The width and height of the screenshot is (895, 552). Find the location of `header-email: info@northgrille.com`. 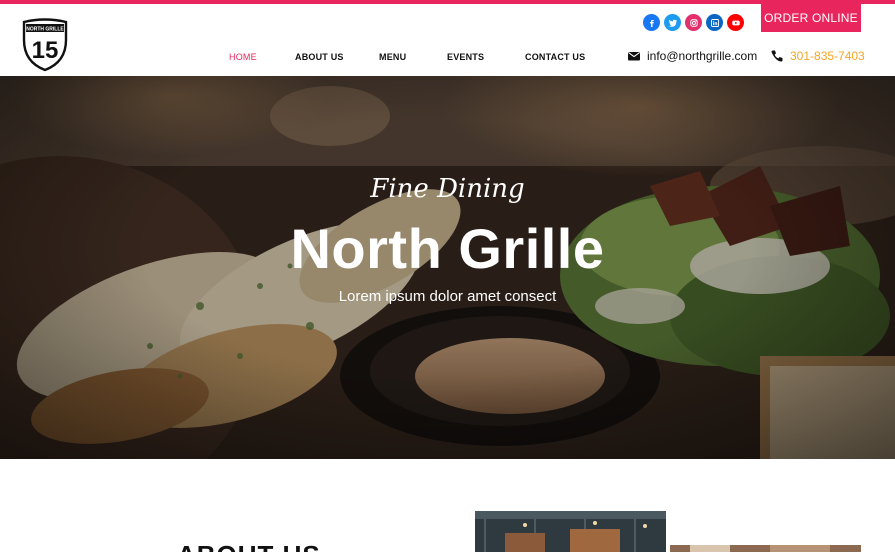

header-email: info@northgrille.com is located at coordinates (692, 56).